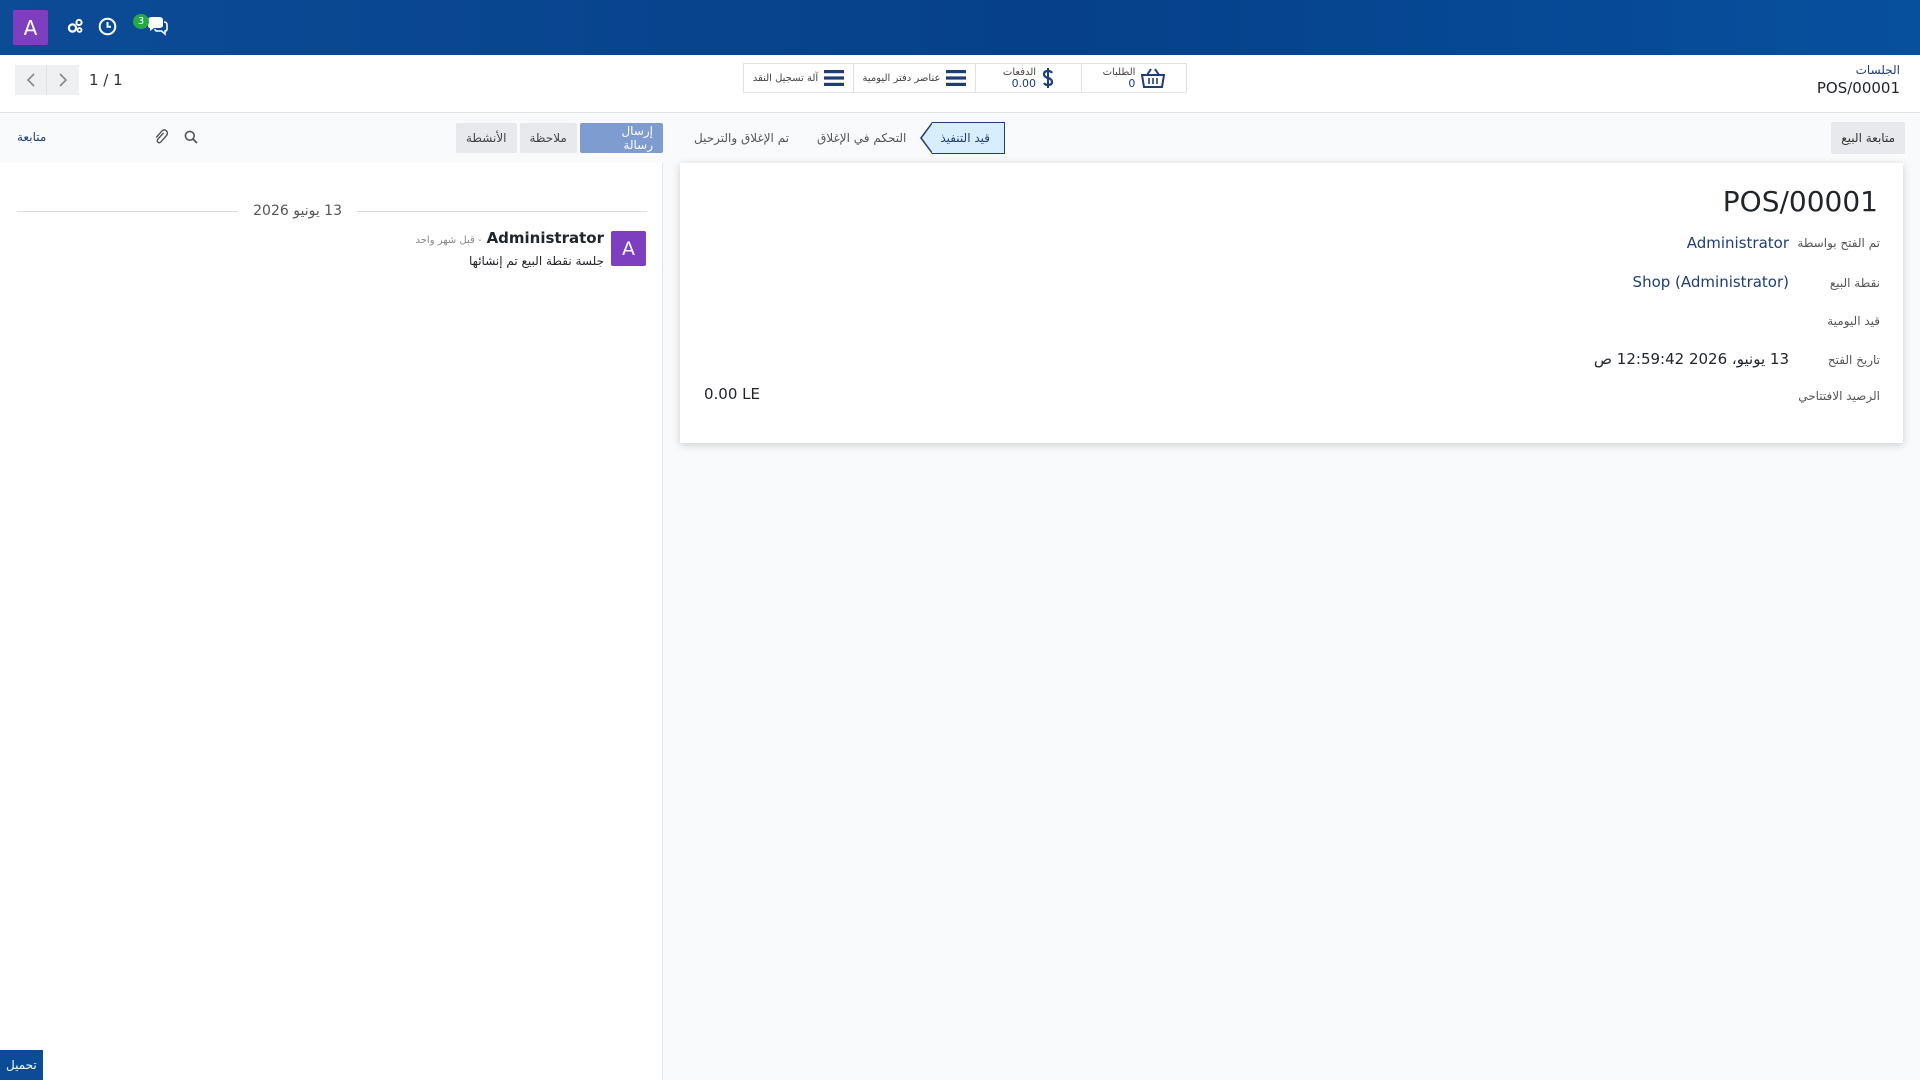  I want to click on chevron-left-icon, so click(30, 80).